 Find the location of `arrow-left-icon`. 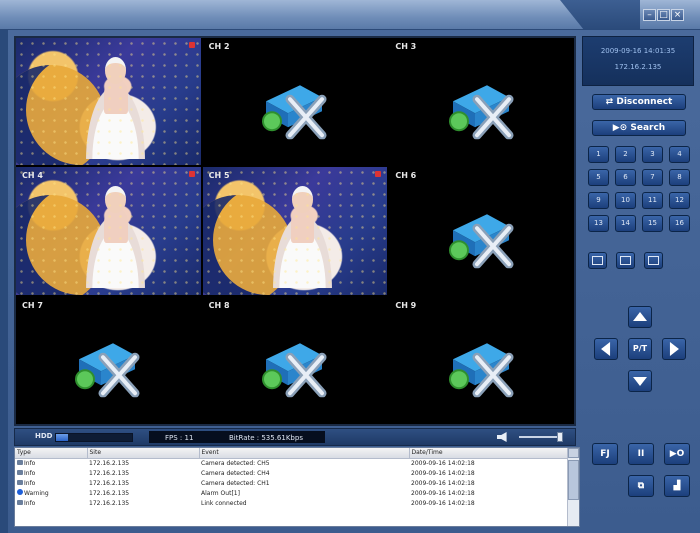

arrow-left-icon is located at coordinates (606, 349).